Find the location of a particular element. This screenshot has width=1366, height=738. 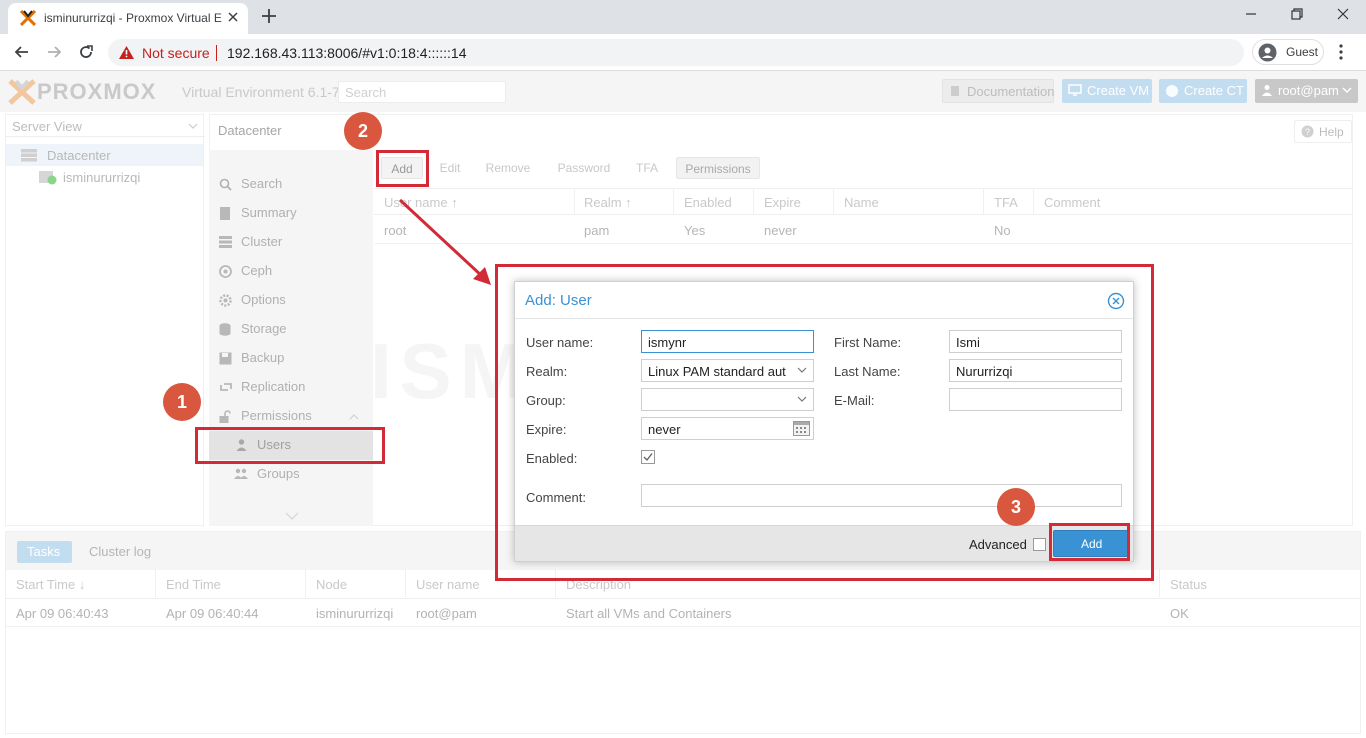

back-icon is located at coordinates (22, 52).